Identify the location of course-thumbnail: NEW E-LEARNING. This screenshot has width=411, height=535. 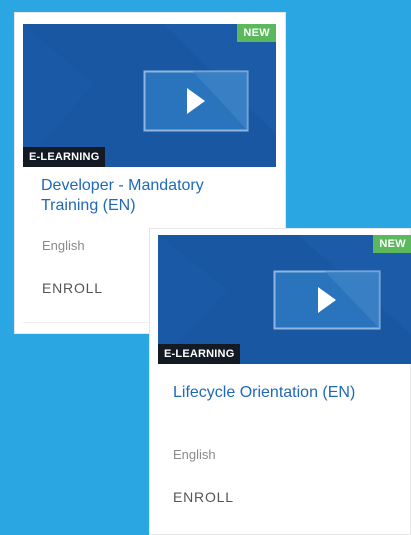
(284, 299).